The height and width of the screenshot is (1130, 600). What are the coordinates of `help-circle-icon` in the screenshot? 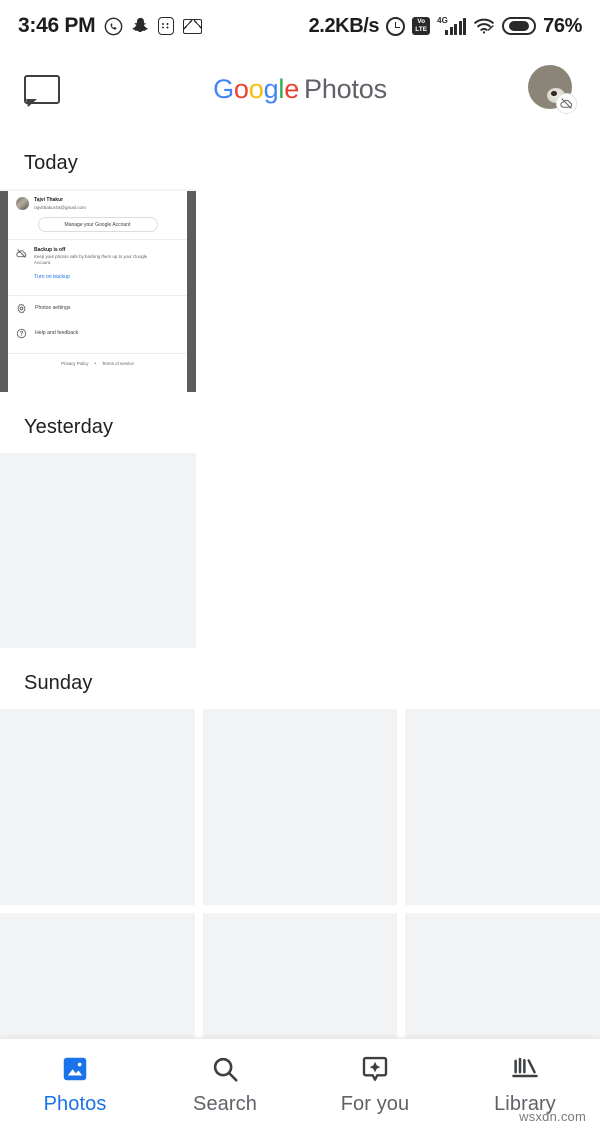 It's located at (21, 333).